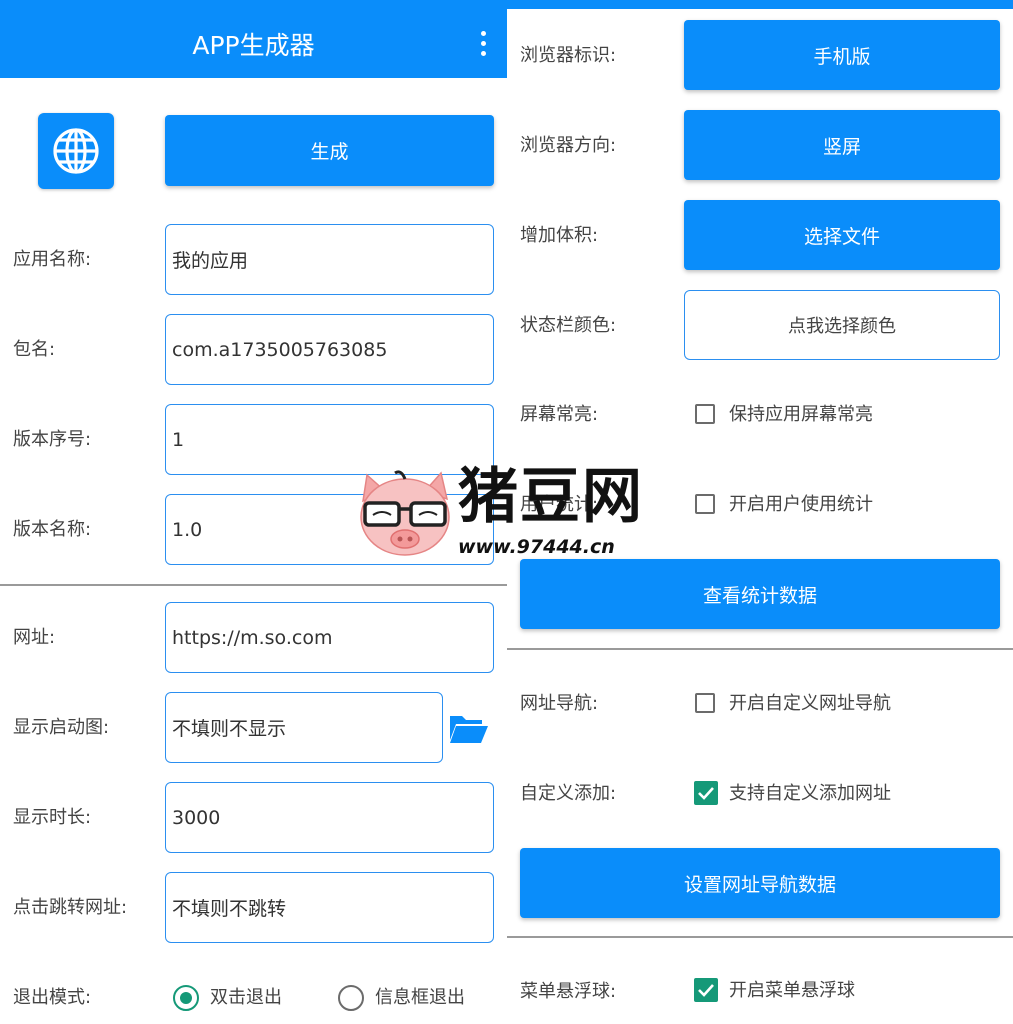  I want to click on splash-label: 显示启动图:, so click(61, 727).